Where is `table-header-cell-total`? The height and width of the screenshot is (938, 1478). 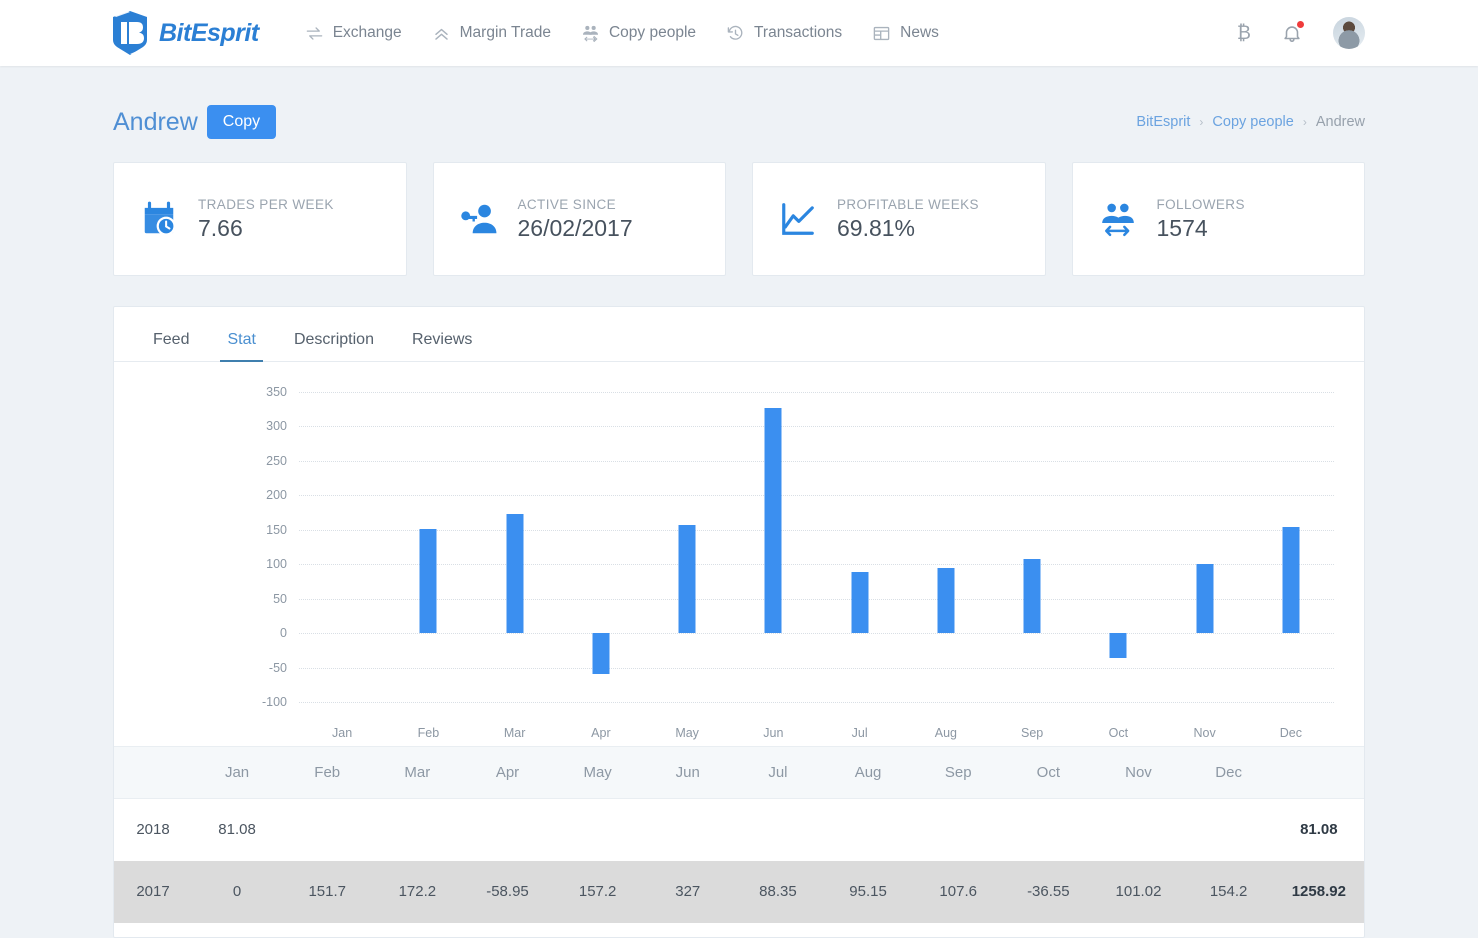
table-header-cell-total is located at coordinates (1318, 772).